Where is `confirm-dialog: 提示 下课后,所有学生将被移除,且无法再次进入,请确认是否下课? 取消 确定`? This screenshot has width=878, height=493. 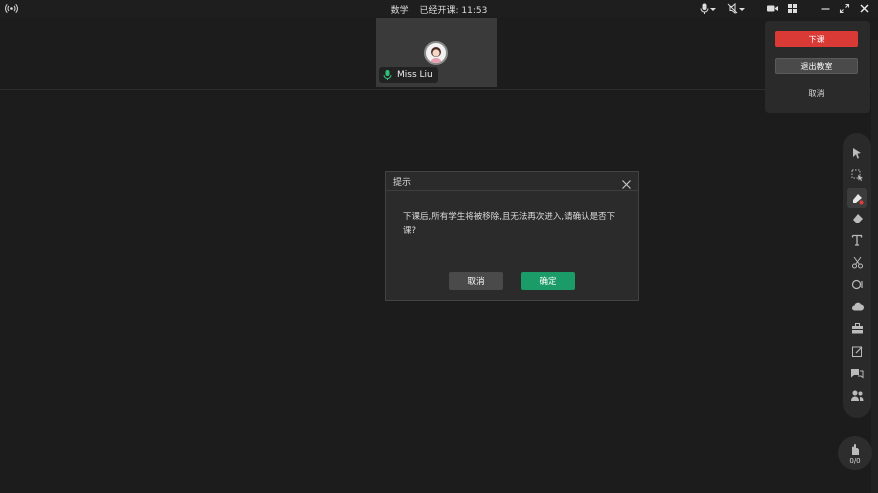
confirm-dialog: 提示 下课后,所有学生将被移除,且无法再次进入,请确认是否下课? 取消 确定 is located at coordinates (512, 236).